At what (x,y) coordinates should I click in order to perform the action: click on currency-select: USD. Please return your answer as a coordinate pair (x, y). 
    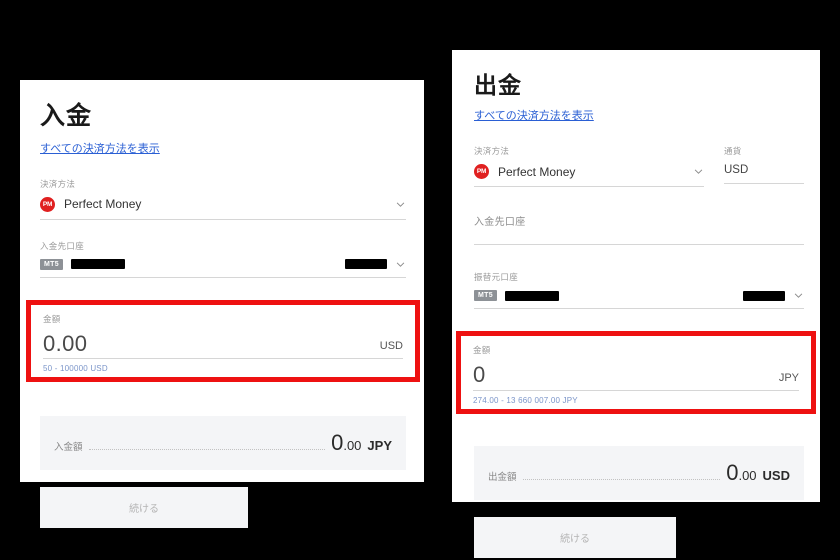
    Looking at the image, I should click on (764, 174).